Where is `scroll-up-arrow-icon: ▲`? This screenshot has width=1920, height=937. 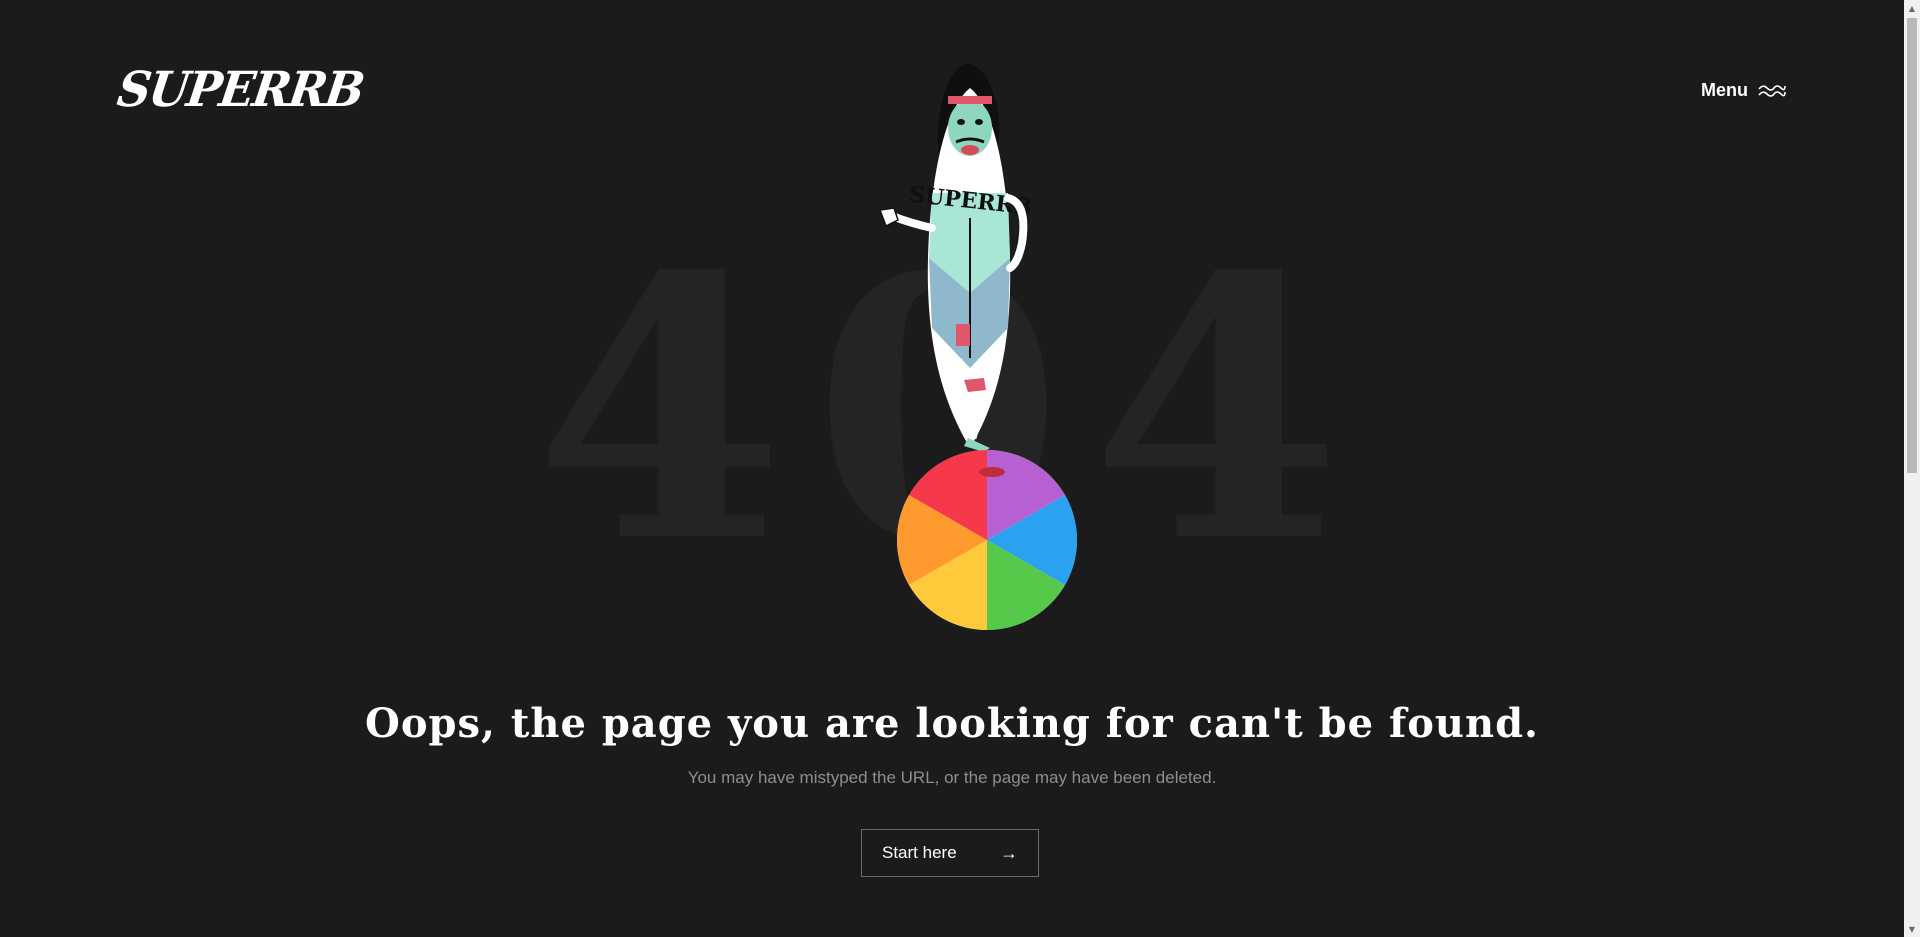
scroll-up-arrow-icon: ▲ is located at coordinates (1912, 8).